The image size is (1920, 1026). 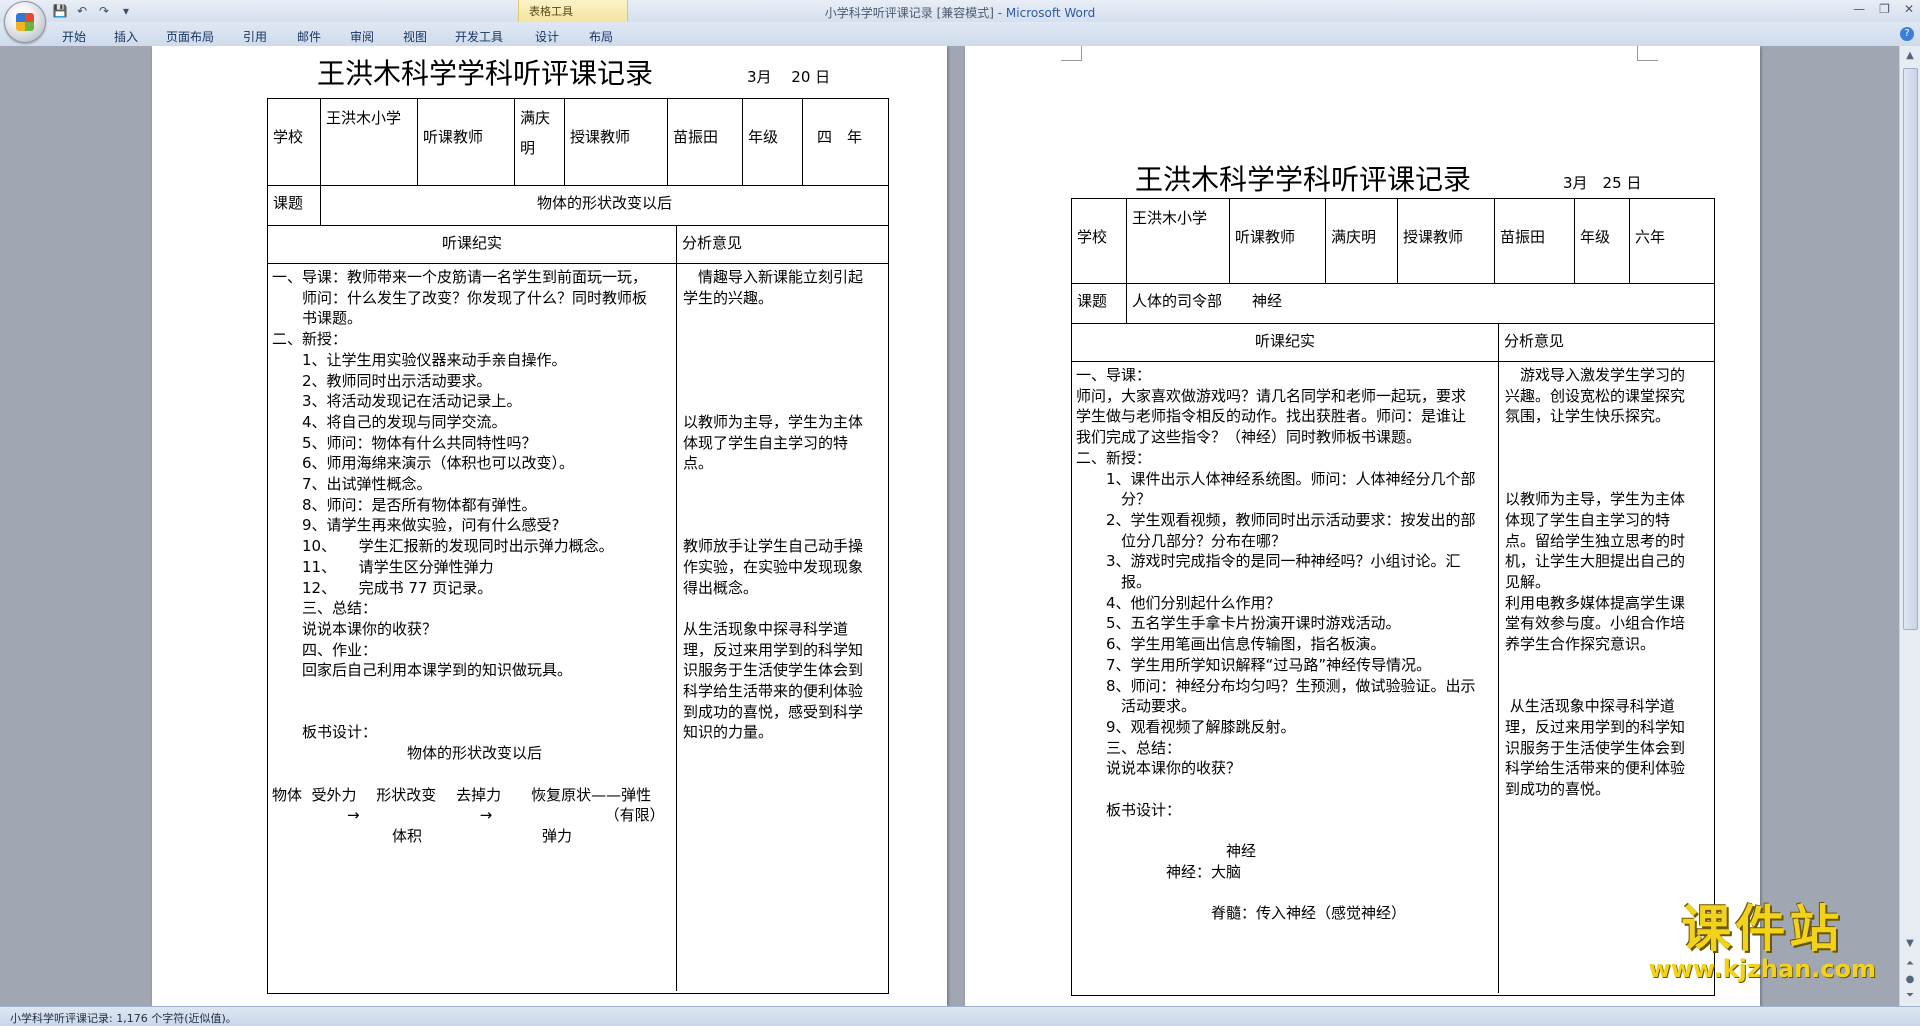 I want to click on tab-insert: 插入, so click(x=126, y=36).